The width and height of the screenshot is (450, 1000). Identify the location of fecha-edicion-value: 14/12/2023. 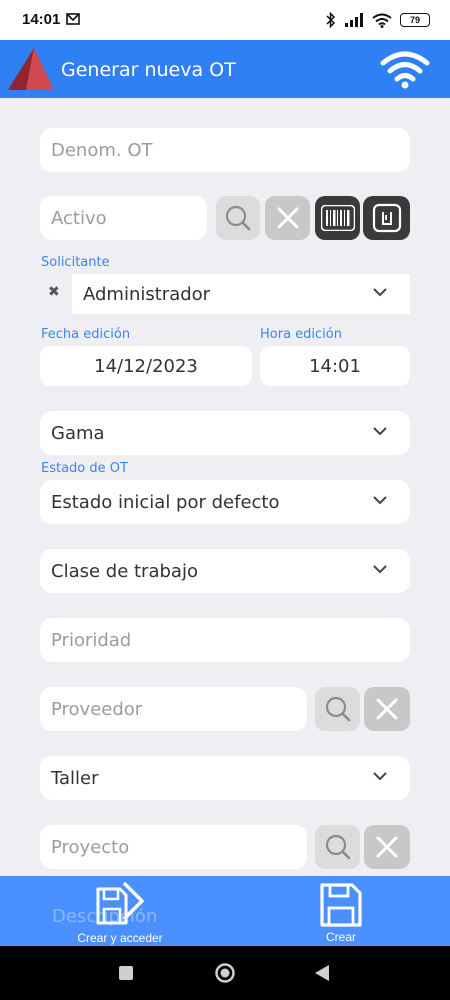
(146, 366).